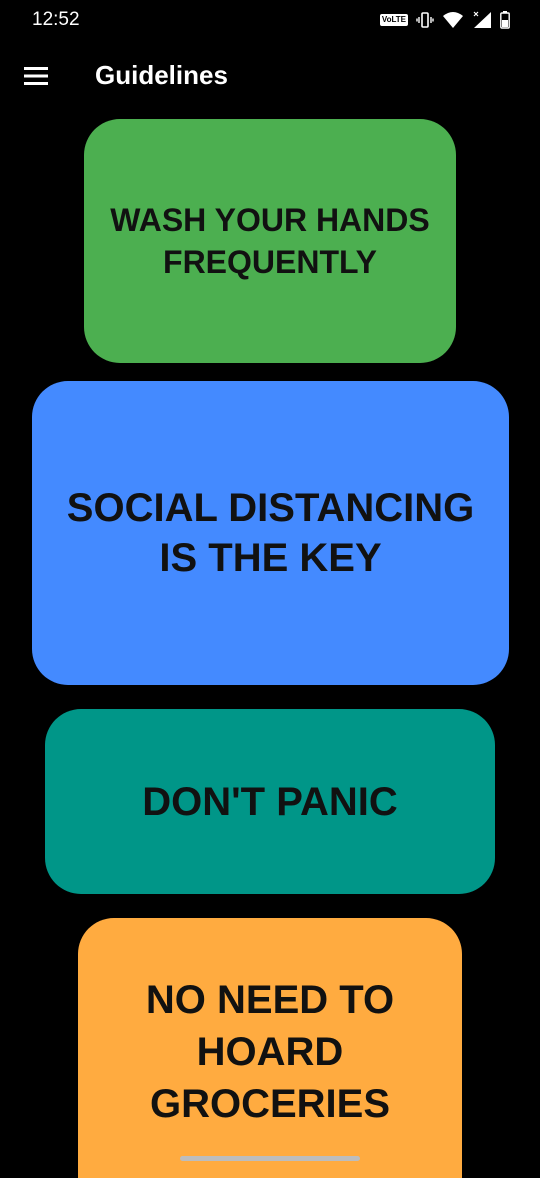 This screenshot has width=540, height=1178. Describe the element at coordinates (161, 75) in the screenshot. I see `page-title: Guidelines` at that location.